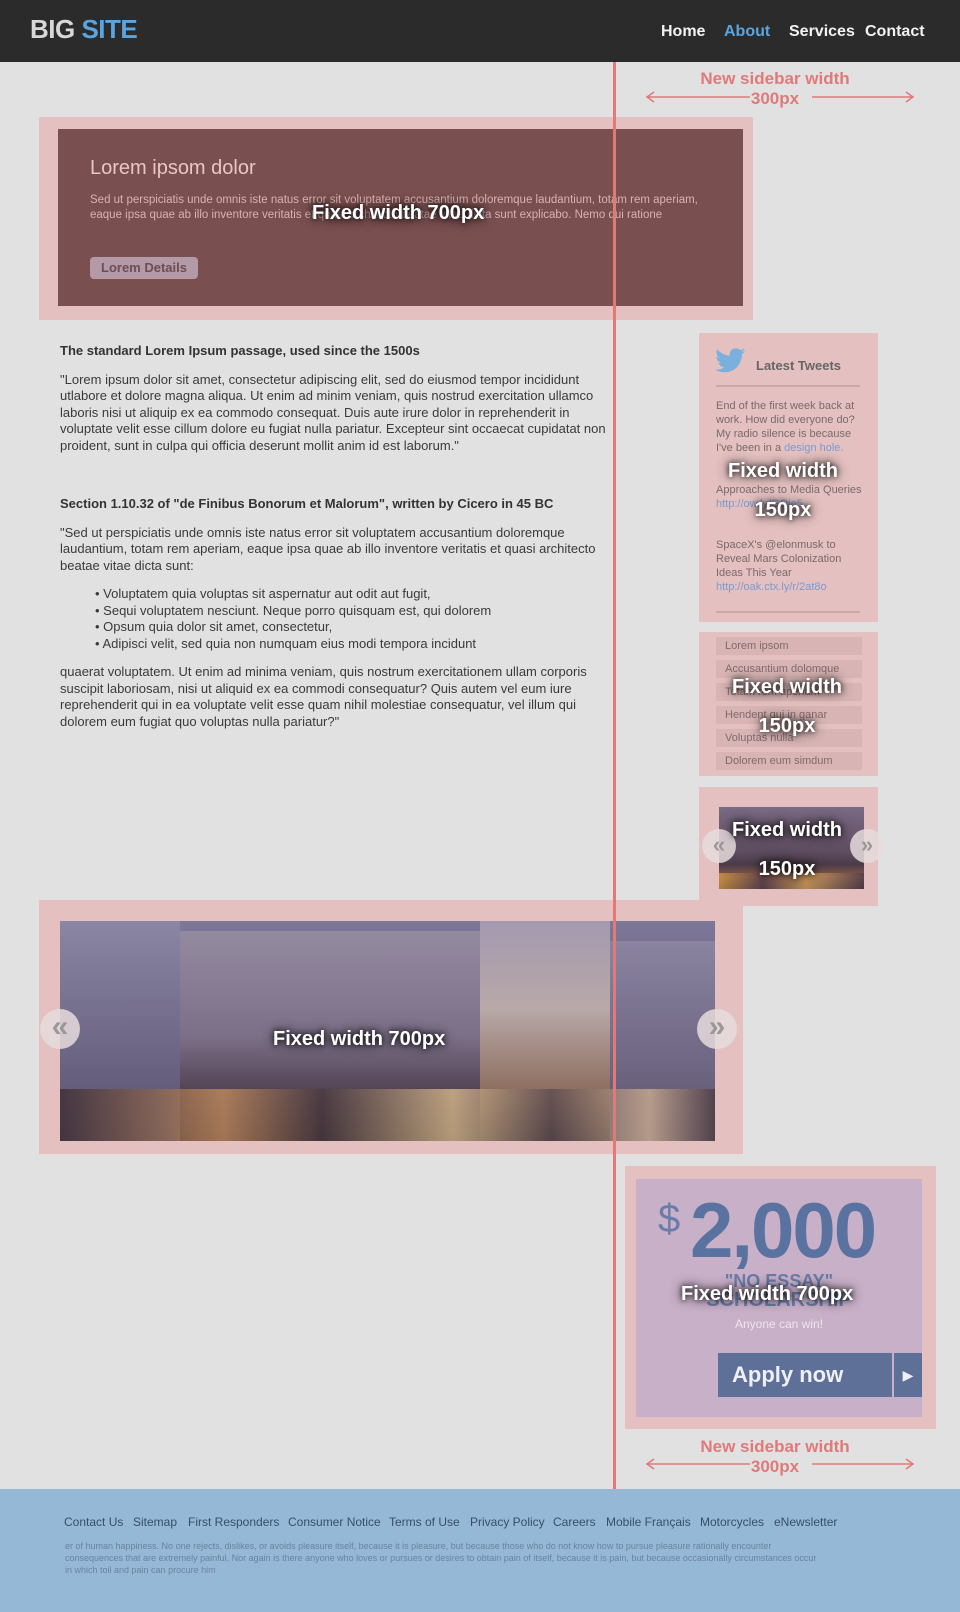  I want to click on apply-arrow-icon: ▶, so click(908, 1375).